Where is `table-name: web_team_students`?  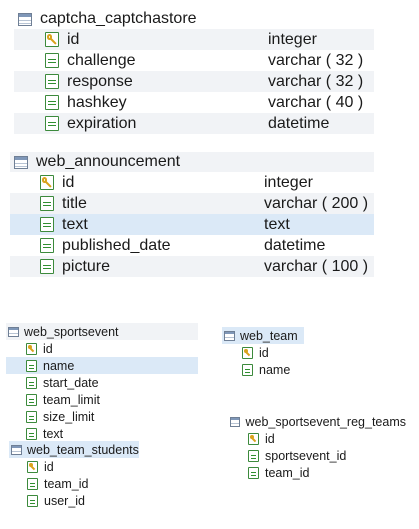
table-name: web_team_students is located at coordinates (83, 449).